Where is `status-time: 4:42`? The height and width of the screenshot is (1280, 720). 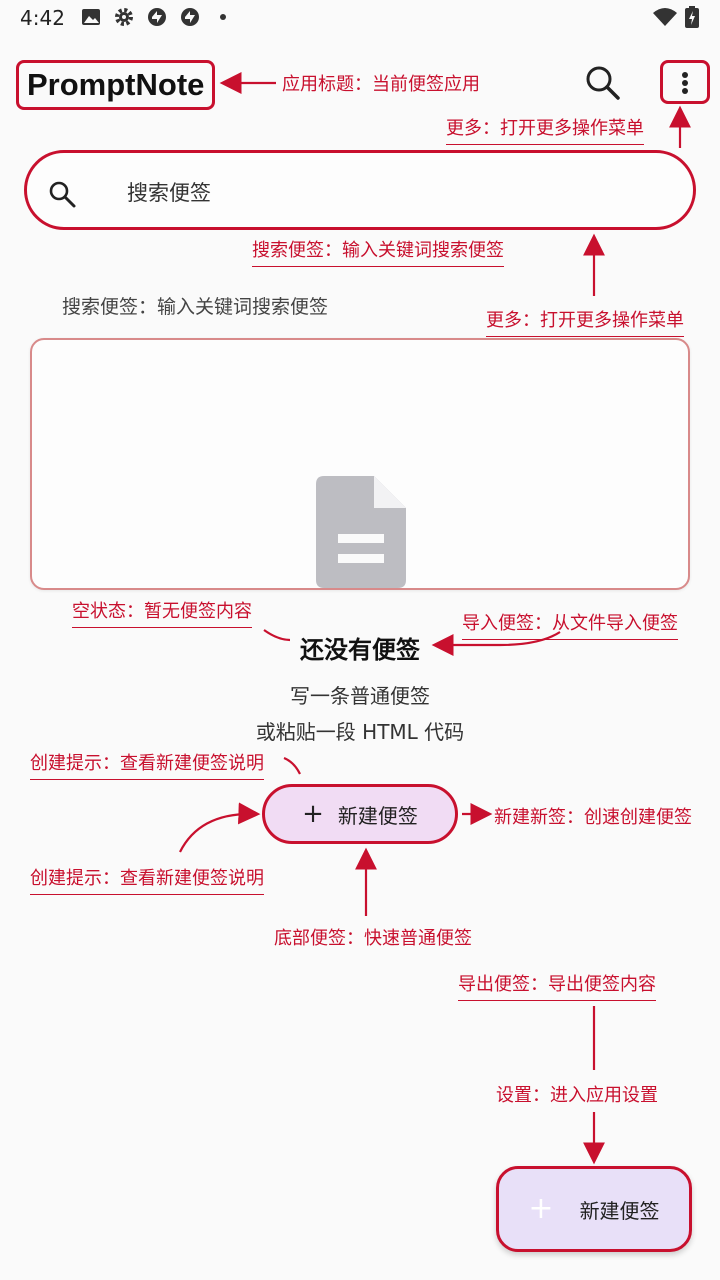
status-time: 4:42 is located at coordinates (42, 18).